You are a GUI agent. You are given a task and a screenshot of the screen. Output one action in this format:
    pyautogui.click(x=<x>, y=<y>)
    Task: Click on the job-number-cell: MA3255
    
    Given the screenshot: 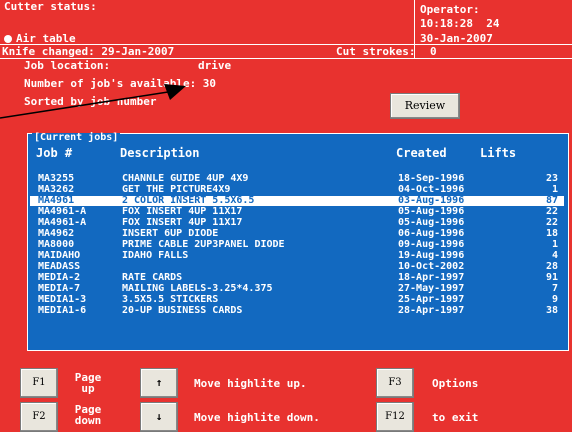 What is the action you would take?
    pyautogui.click(x=56, y=178)
    